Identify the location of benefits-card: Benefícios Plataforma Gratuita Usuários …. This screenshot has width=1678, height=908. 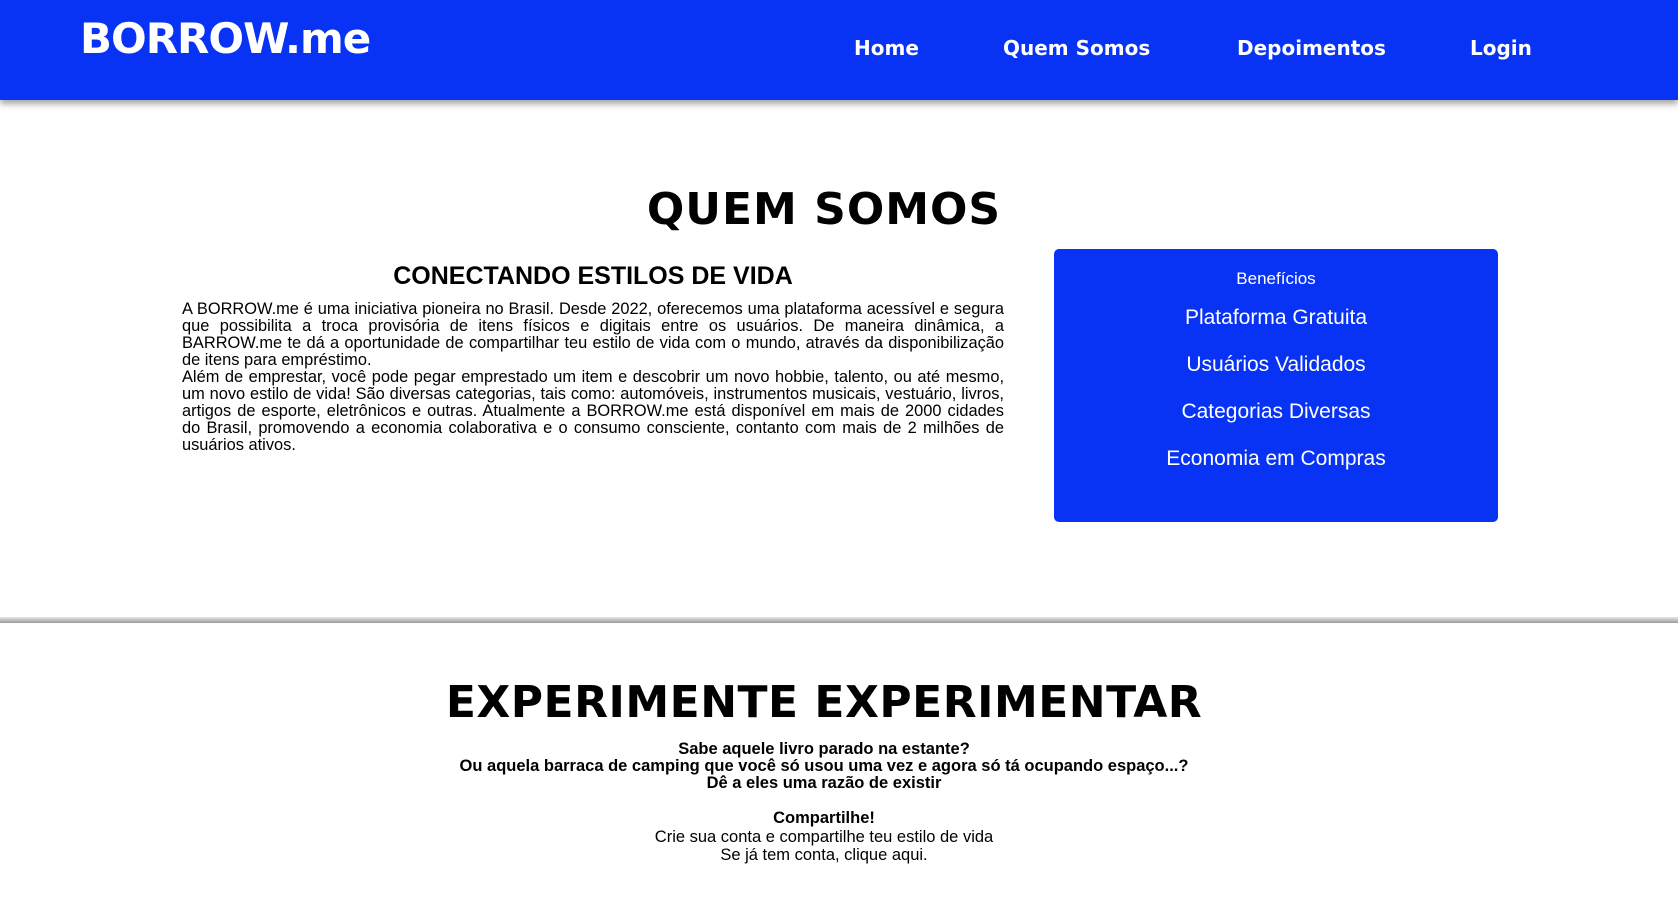
(1276, 385).